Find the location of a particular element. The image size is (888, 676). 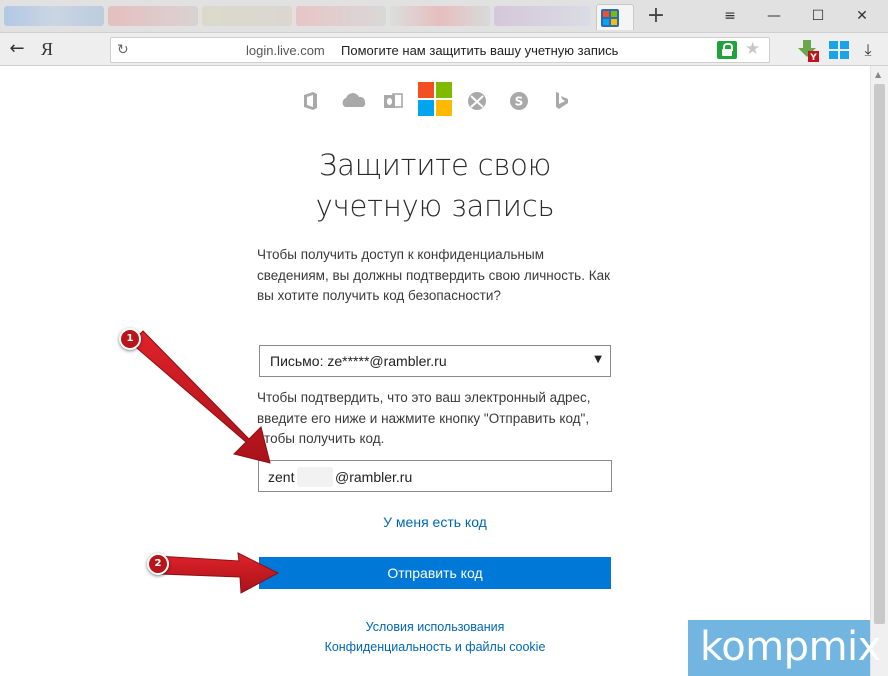

svg-text: S is located at coordinates (519, 102).